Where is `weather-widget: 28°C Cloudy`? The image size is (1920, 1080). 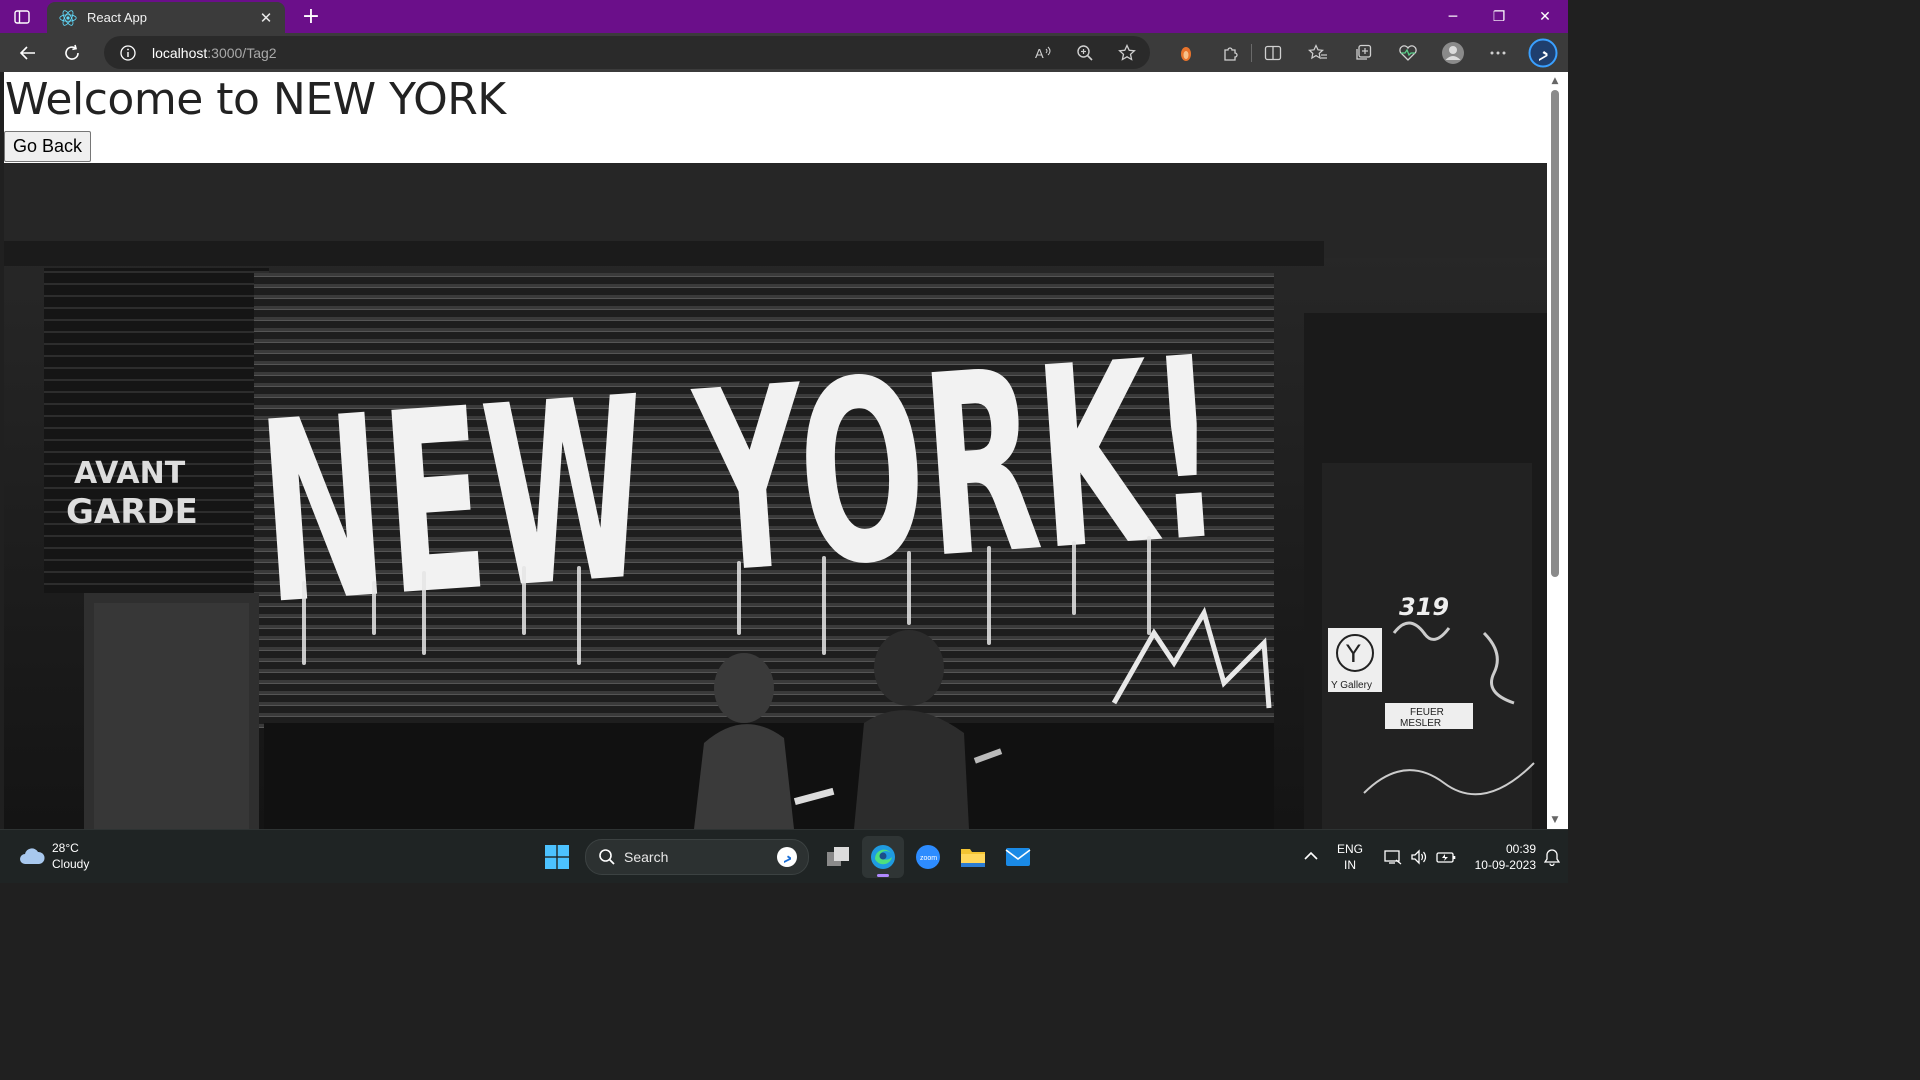 weather-widget: 28°C Cloudy is located at coordinates (53, 856).